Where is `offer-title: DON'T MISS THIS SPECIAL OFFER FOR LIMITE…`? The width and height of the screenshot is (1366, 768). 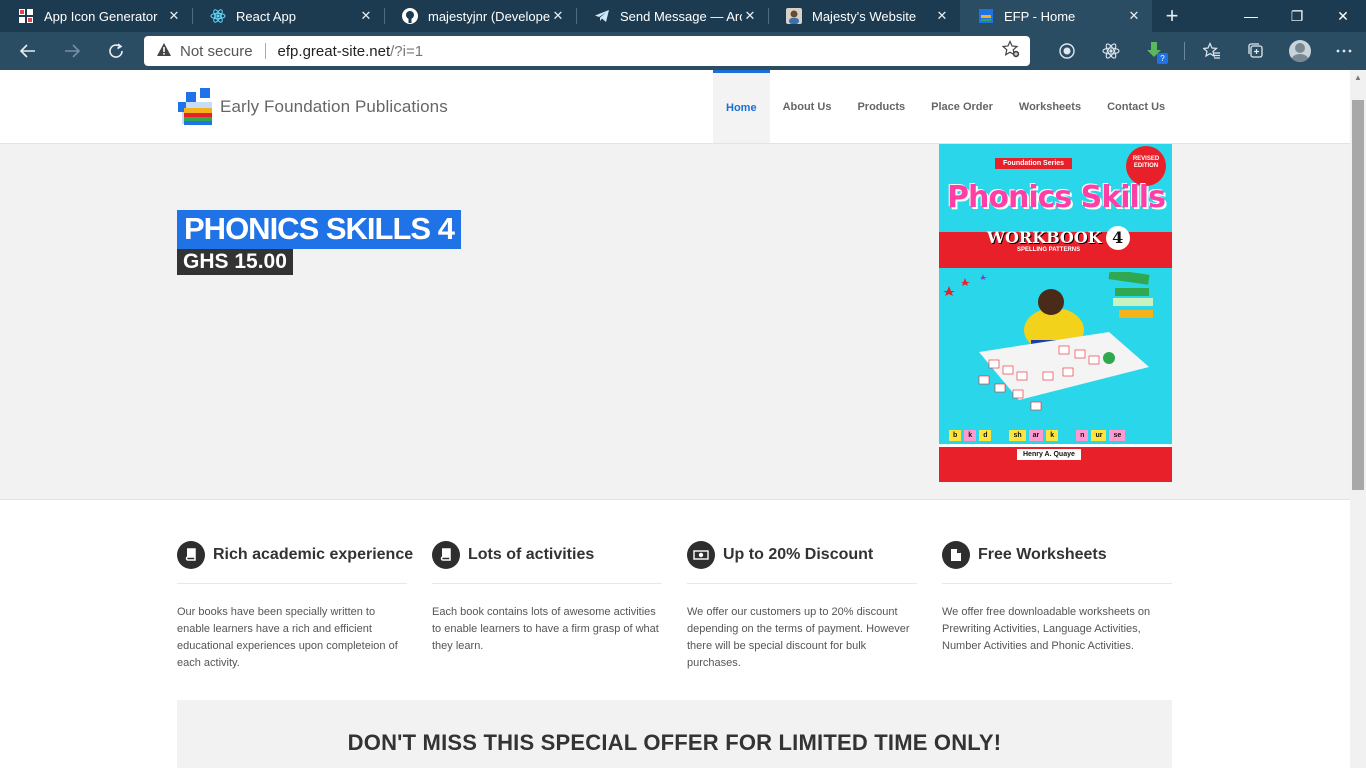
offer-title: DON'T MISS THIS SPECIAL OFFER FOR LIMITE… is located at coordinates (674, 742).